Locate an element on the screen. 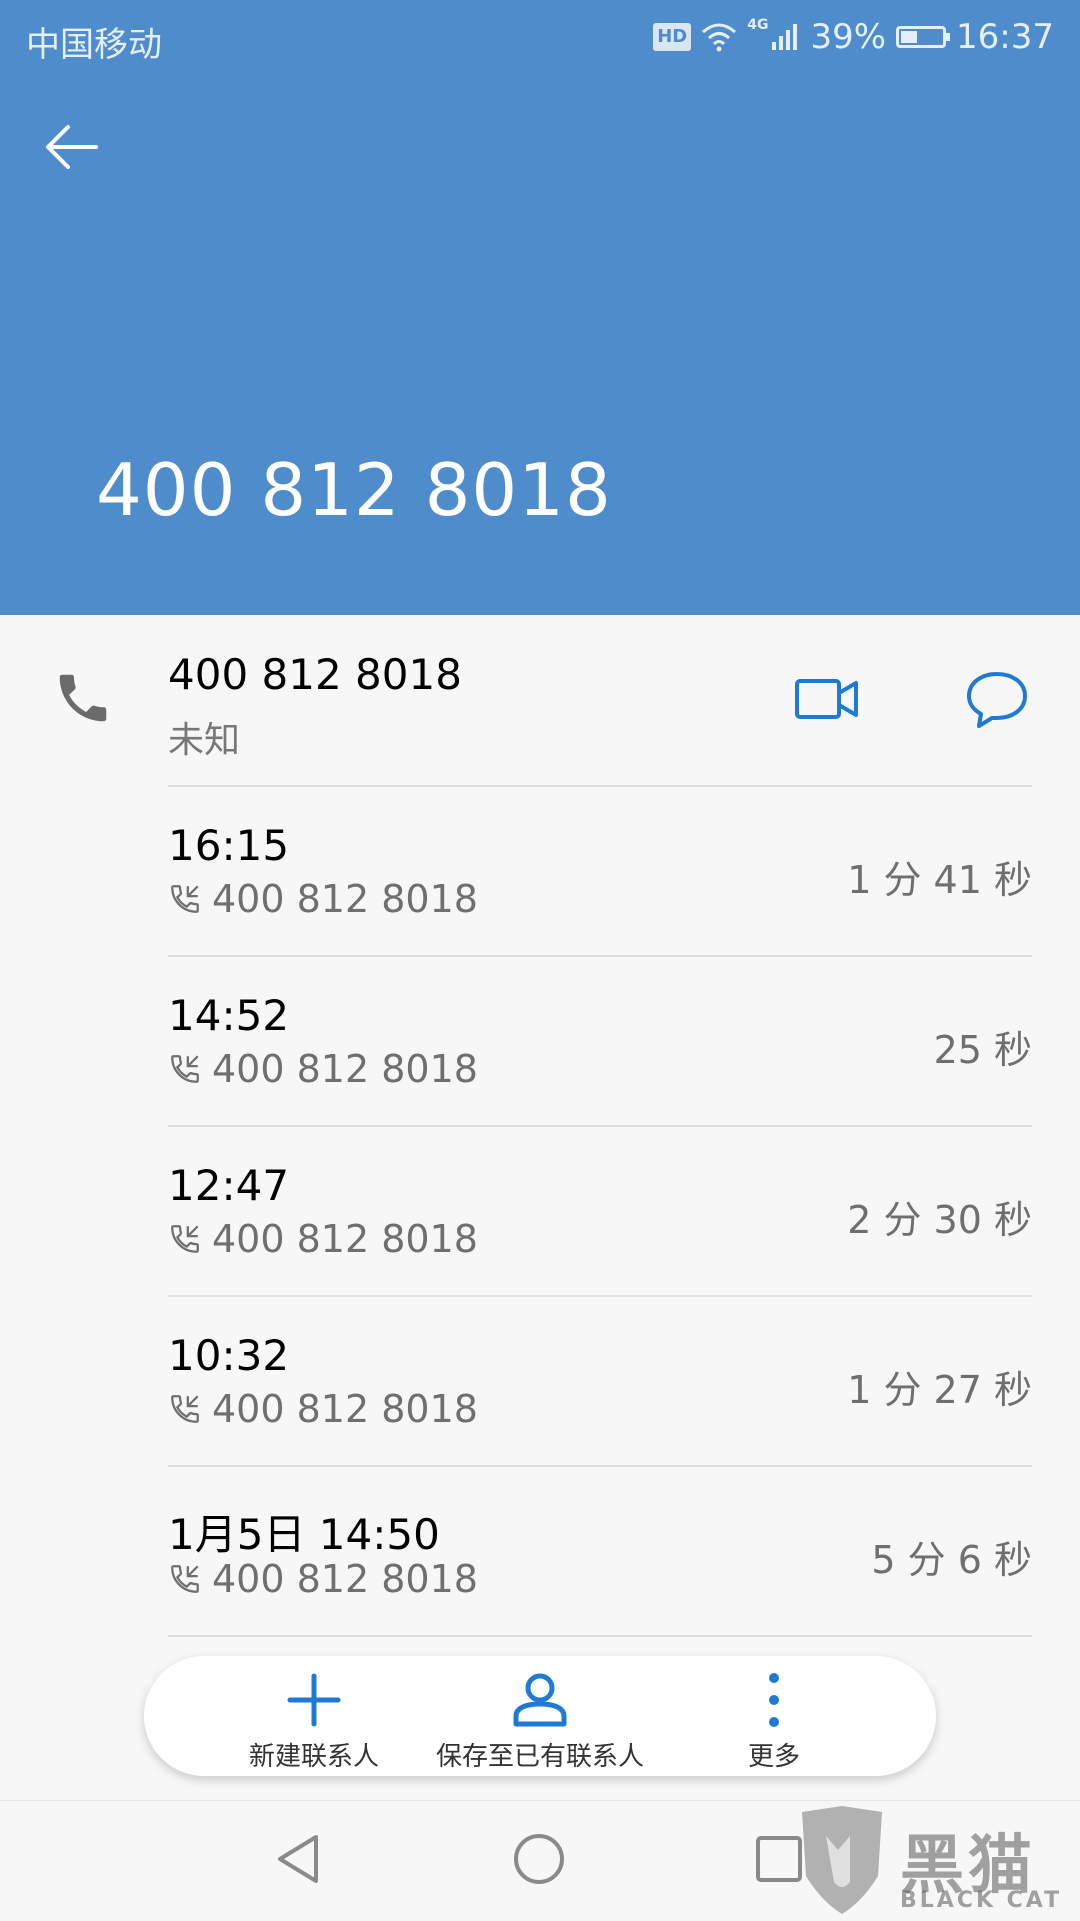 Image resolution: width=1080 pixels, height=1921 pixels. back-triangle-icon is located at coordinates (297, 1859).